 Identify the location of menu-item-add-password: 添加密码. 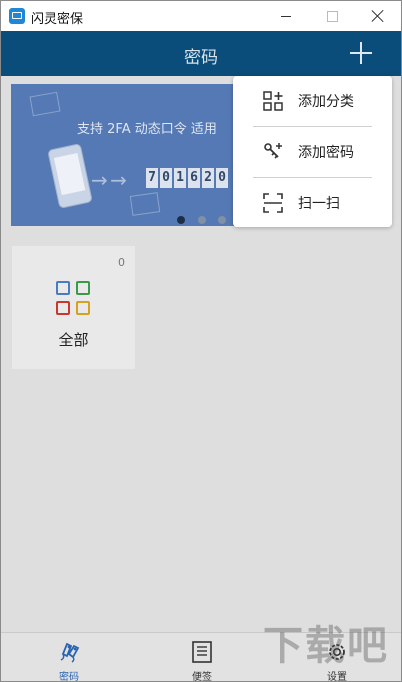
(312, 152).